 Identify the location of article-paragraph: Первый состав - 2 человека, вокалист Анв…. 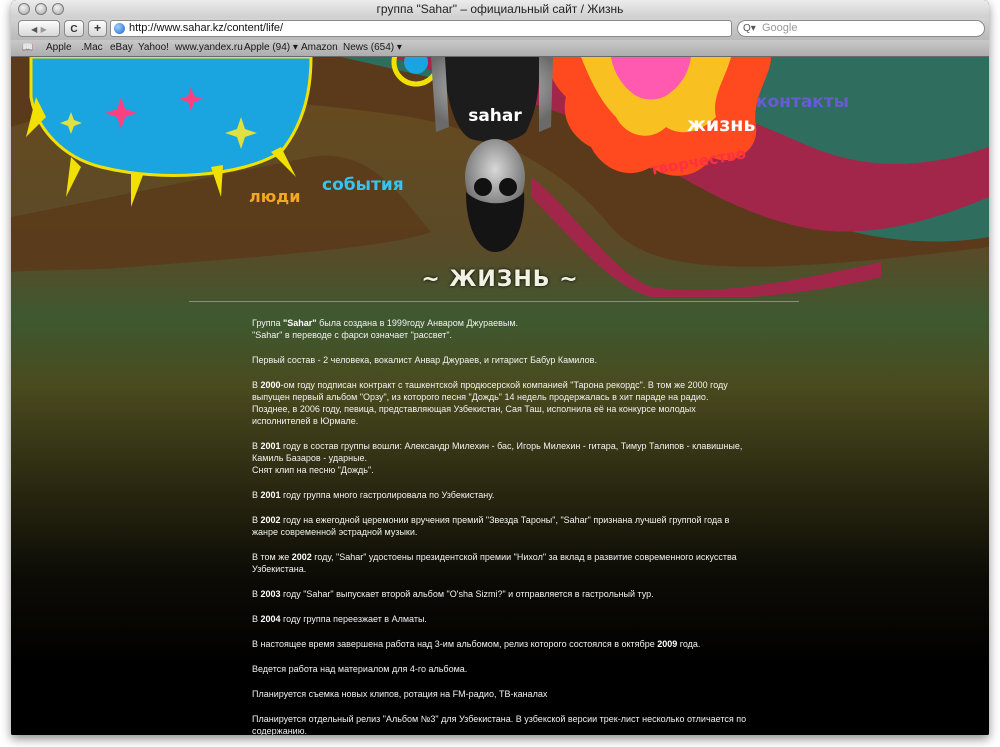
(499, 360).